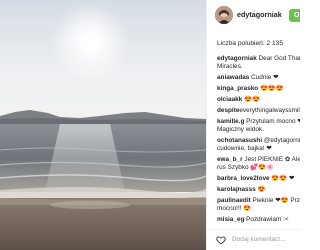 The height and width of the screenshot is (250, 320). Describe the element at coordinates (272, 121) in the screenshot. I see `comment-text: Przytulam mocno ❤` at that location.